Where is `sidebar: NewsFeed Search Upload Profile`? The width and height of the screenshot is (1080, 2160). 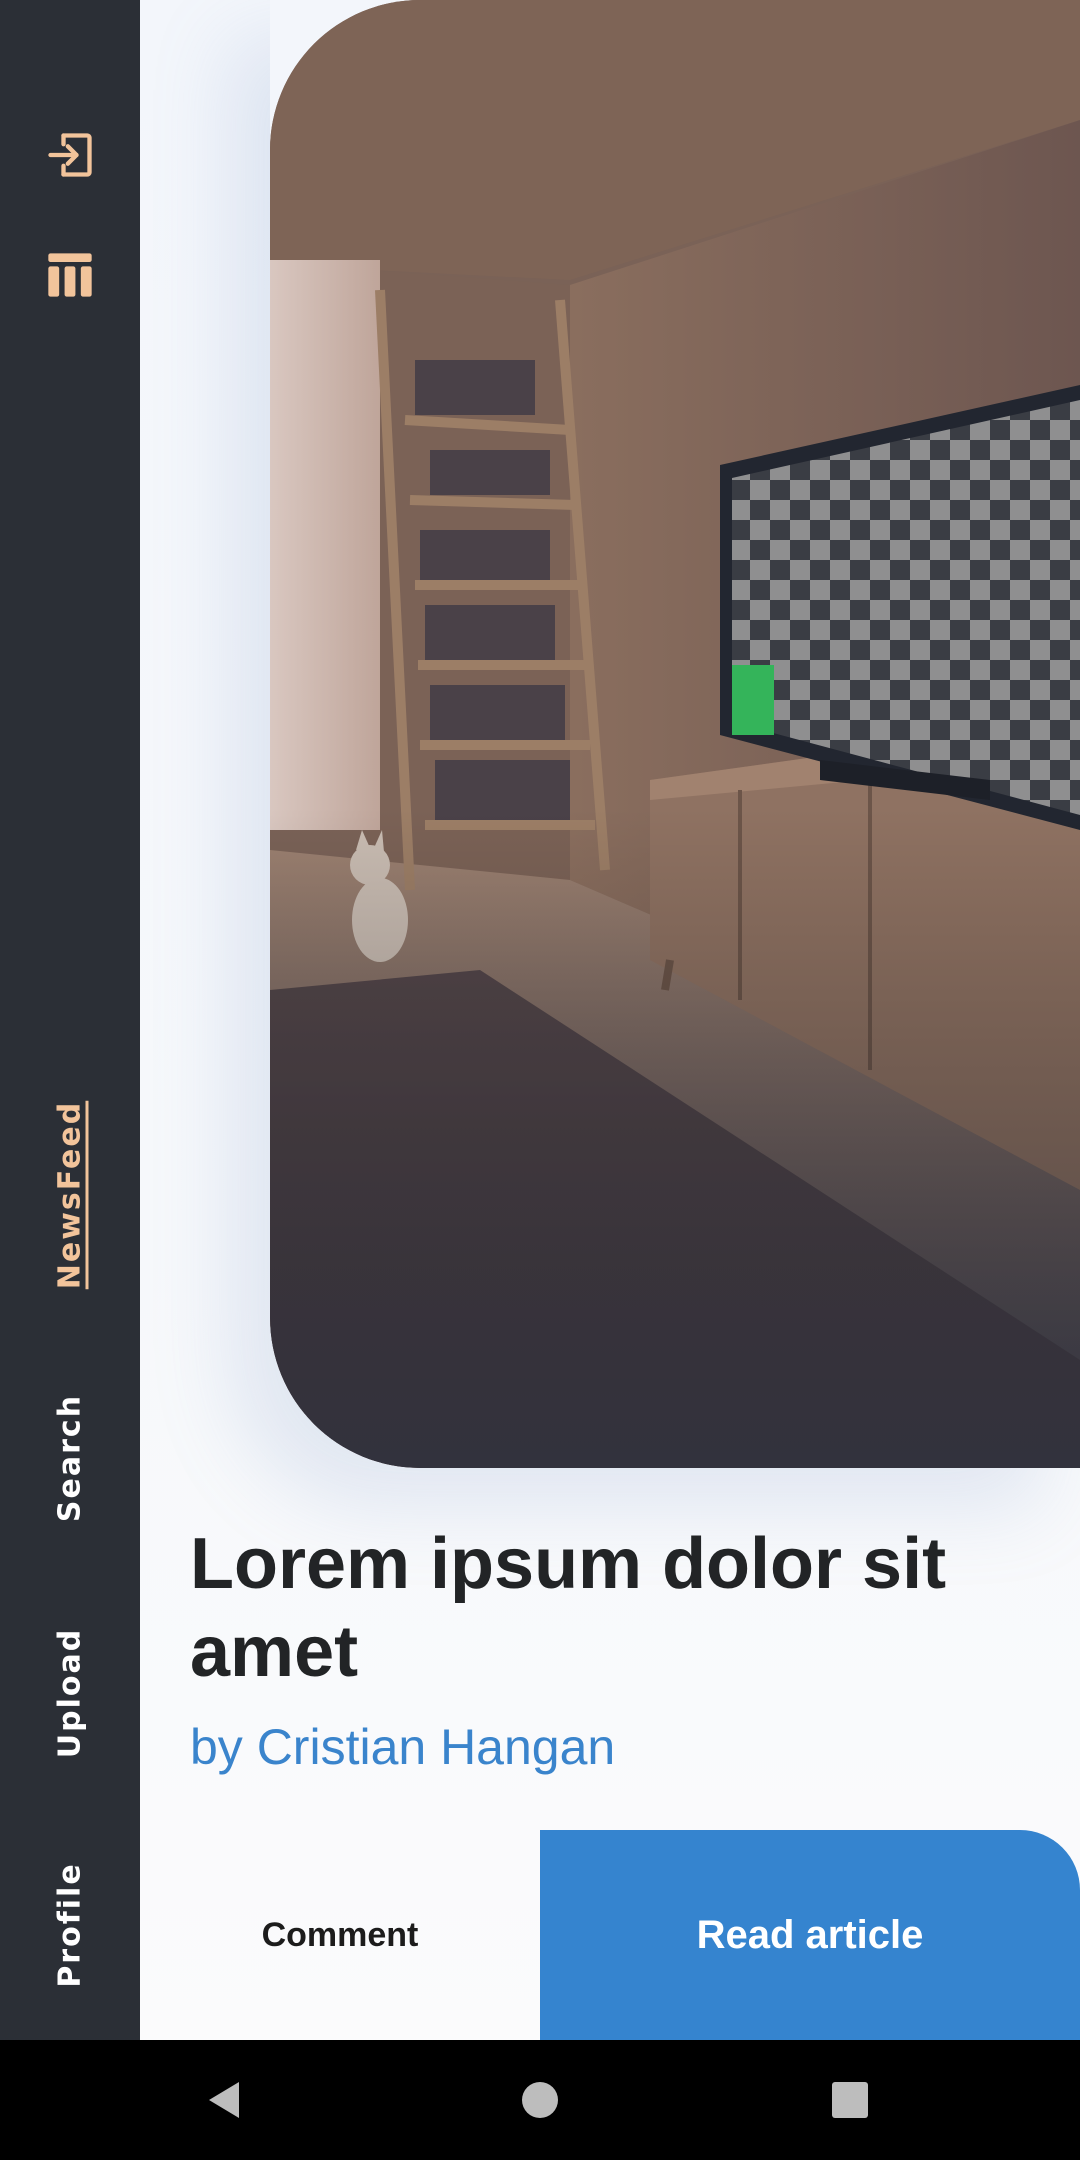
sidebar: NewsFeed Search Upload Profile is located at coordinates (70, 1020).